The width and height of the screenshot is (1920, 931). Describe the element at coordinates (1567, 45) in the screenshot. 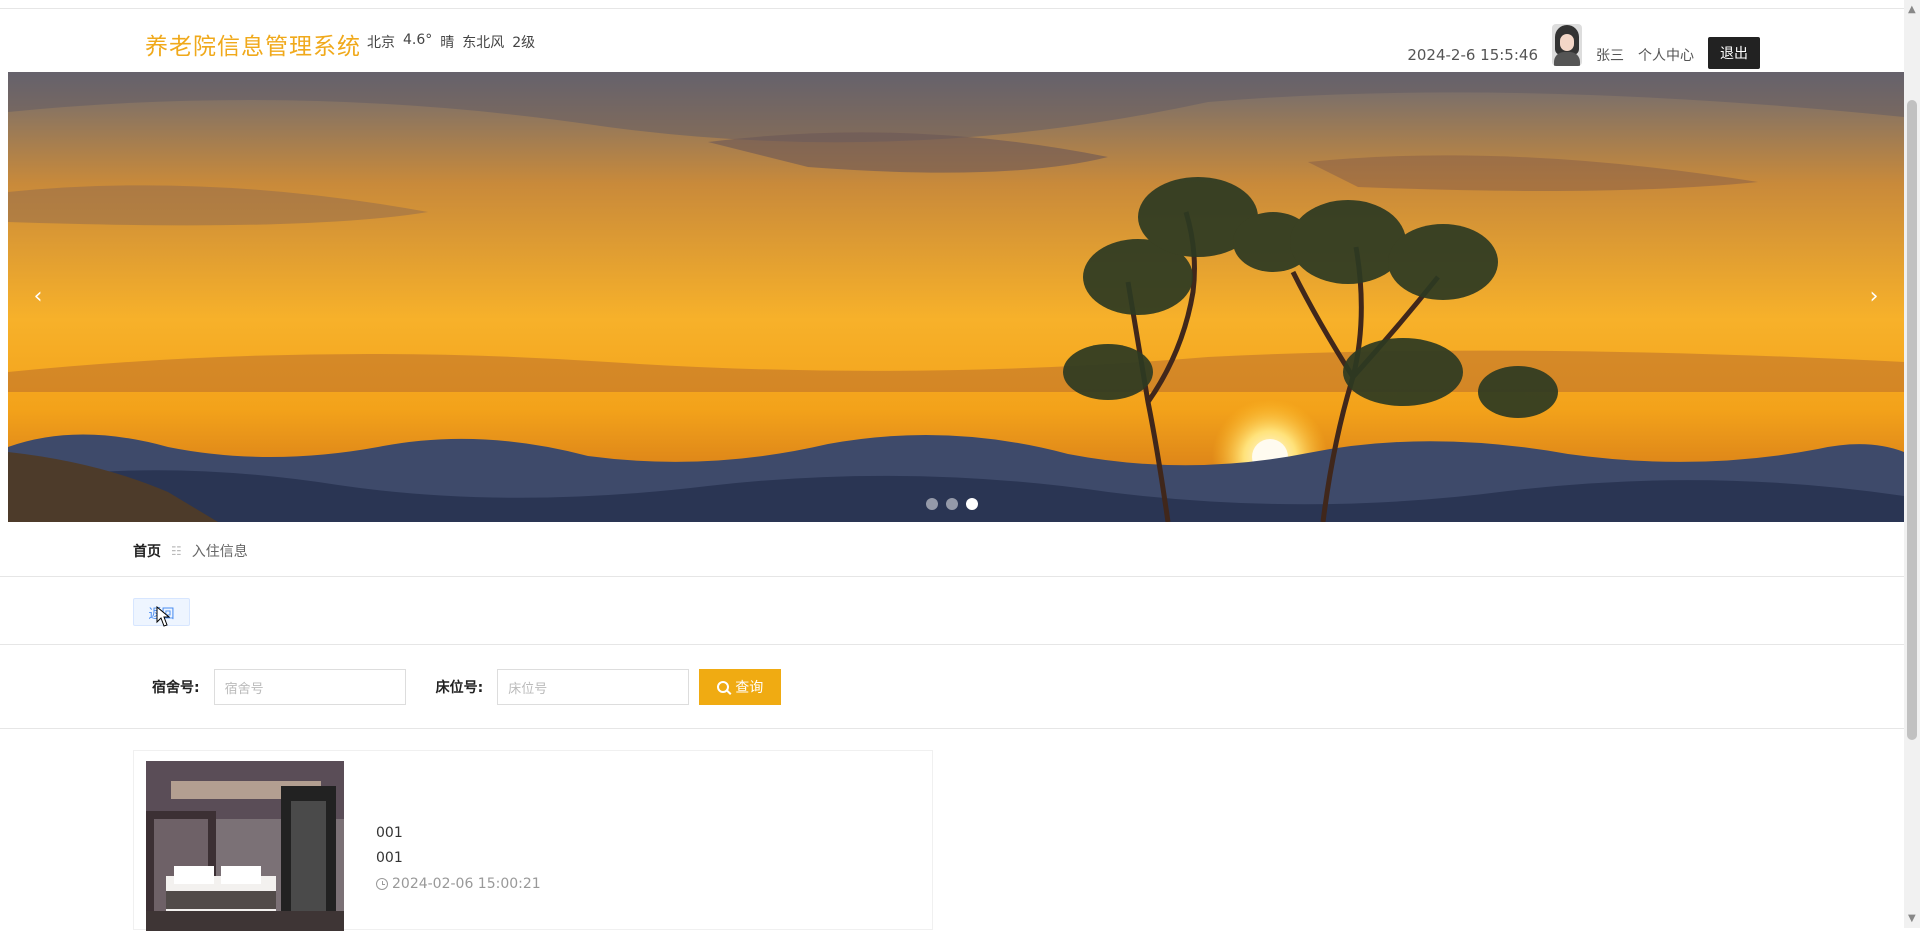

I see `avatar` at that location.